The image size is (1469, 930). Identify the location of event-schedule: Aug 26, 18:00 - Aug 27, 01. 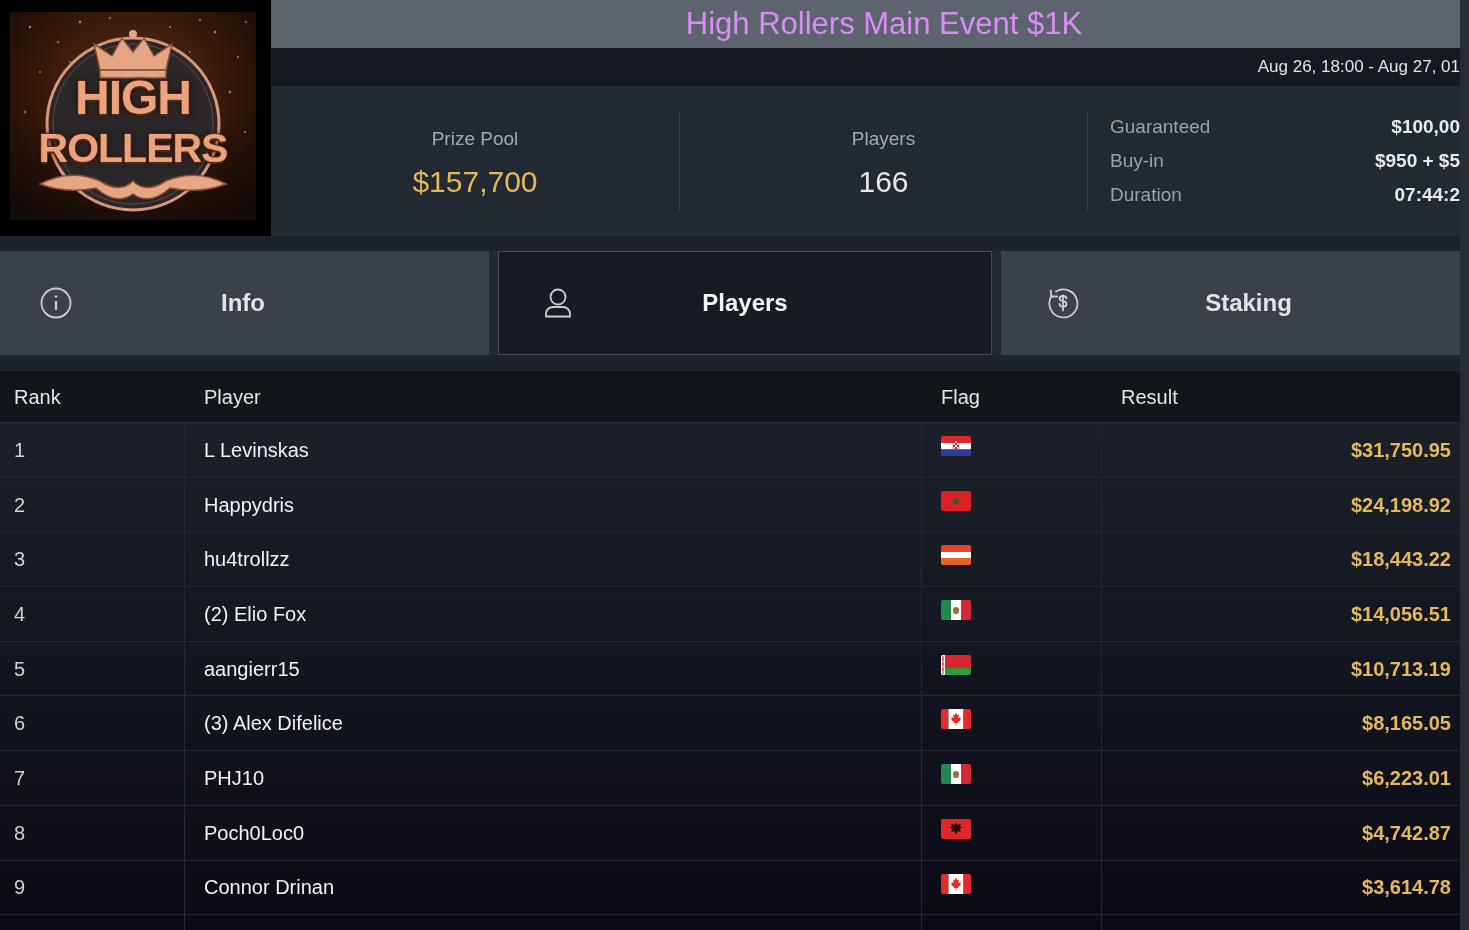
(1358, 67).